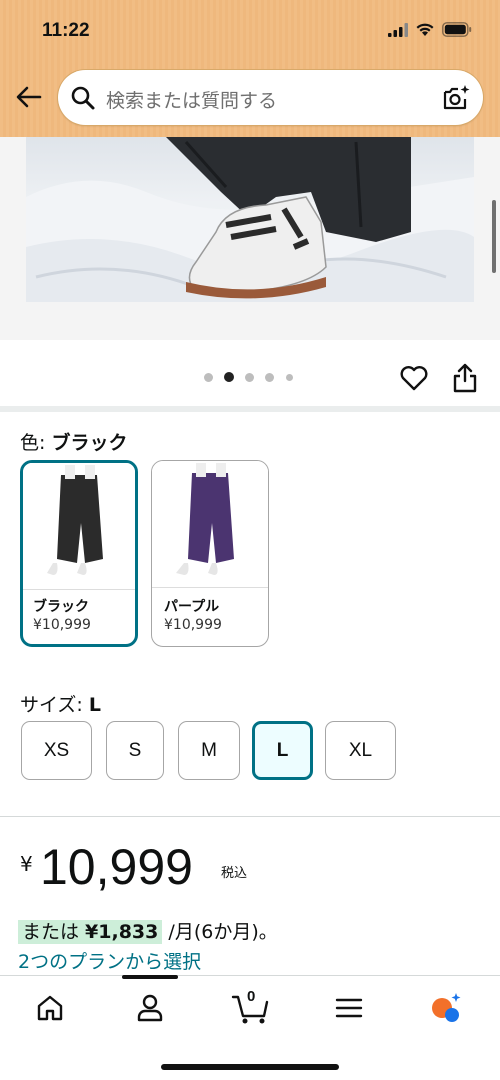  Describe the element at coordinates (89, 443) in the screenshot. I see `color-selected-value: ブラック` at that location.